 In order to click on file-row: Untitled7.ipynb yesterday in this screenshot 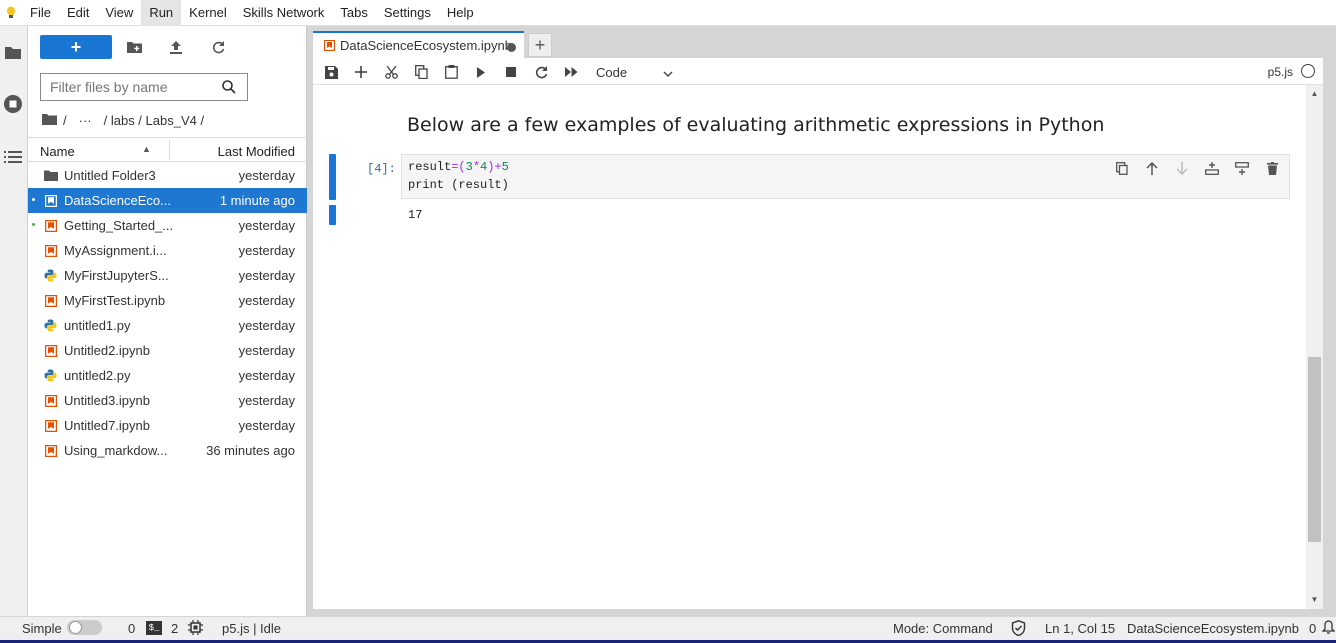, I will do `click(167, 425)`.